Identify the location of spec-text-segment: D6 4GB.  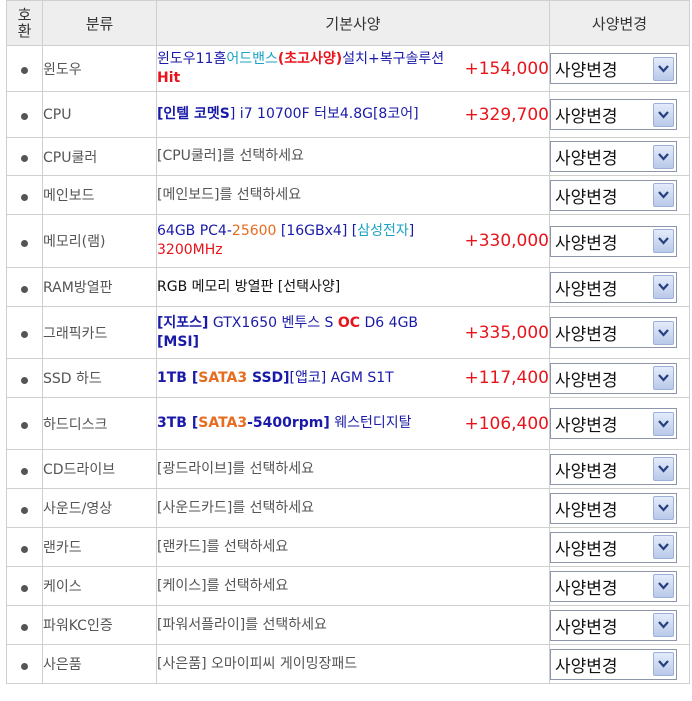
(389, 322).